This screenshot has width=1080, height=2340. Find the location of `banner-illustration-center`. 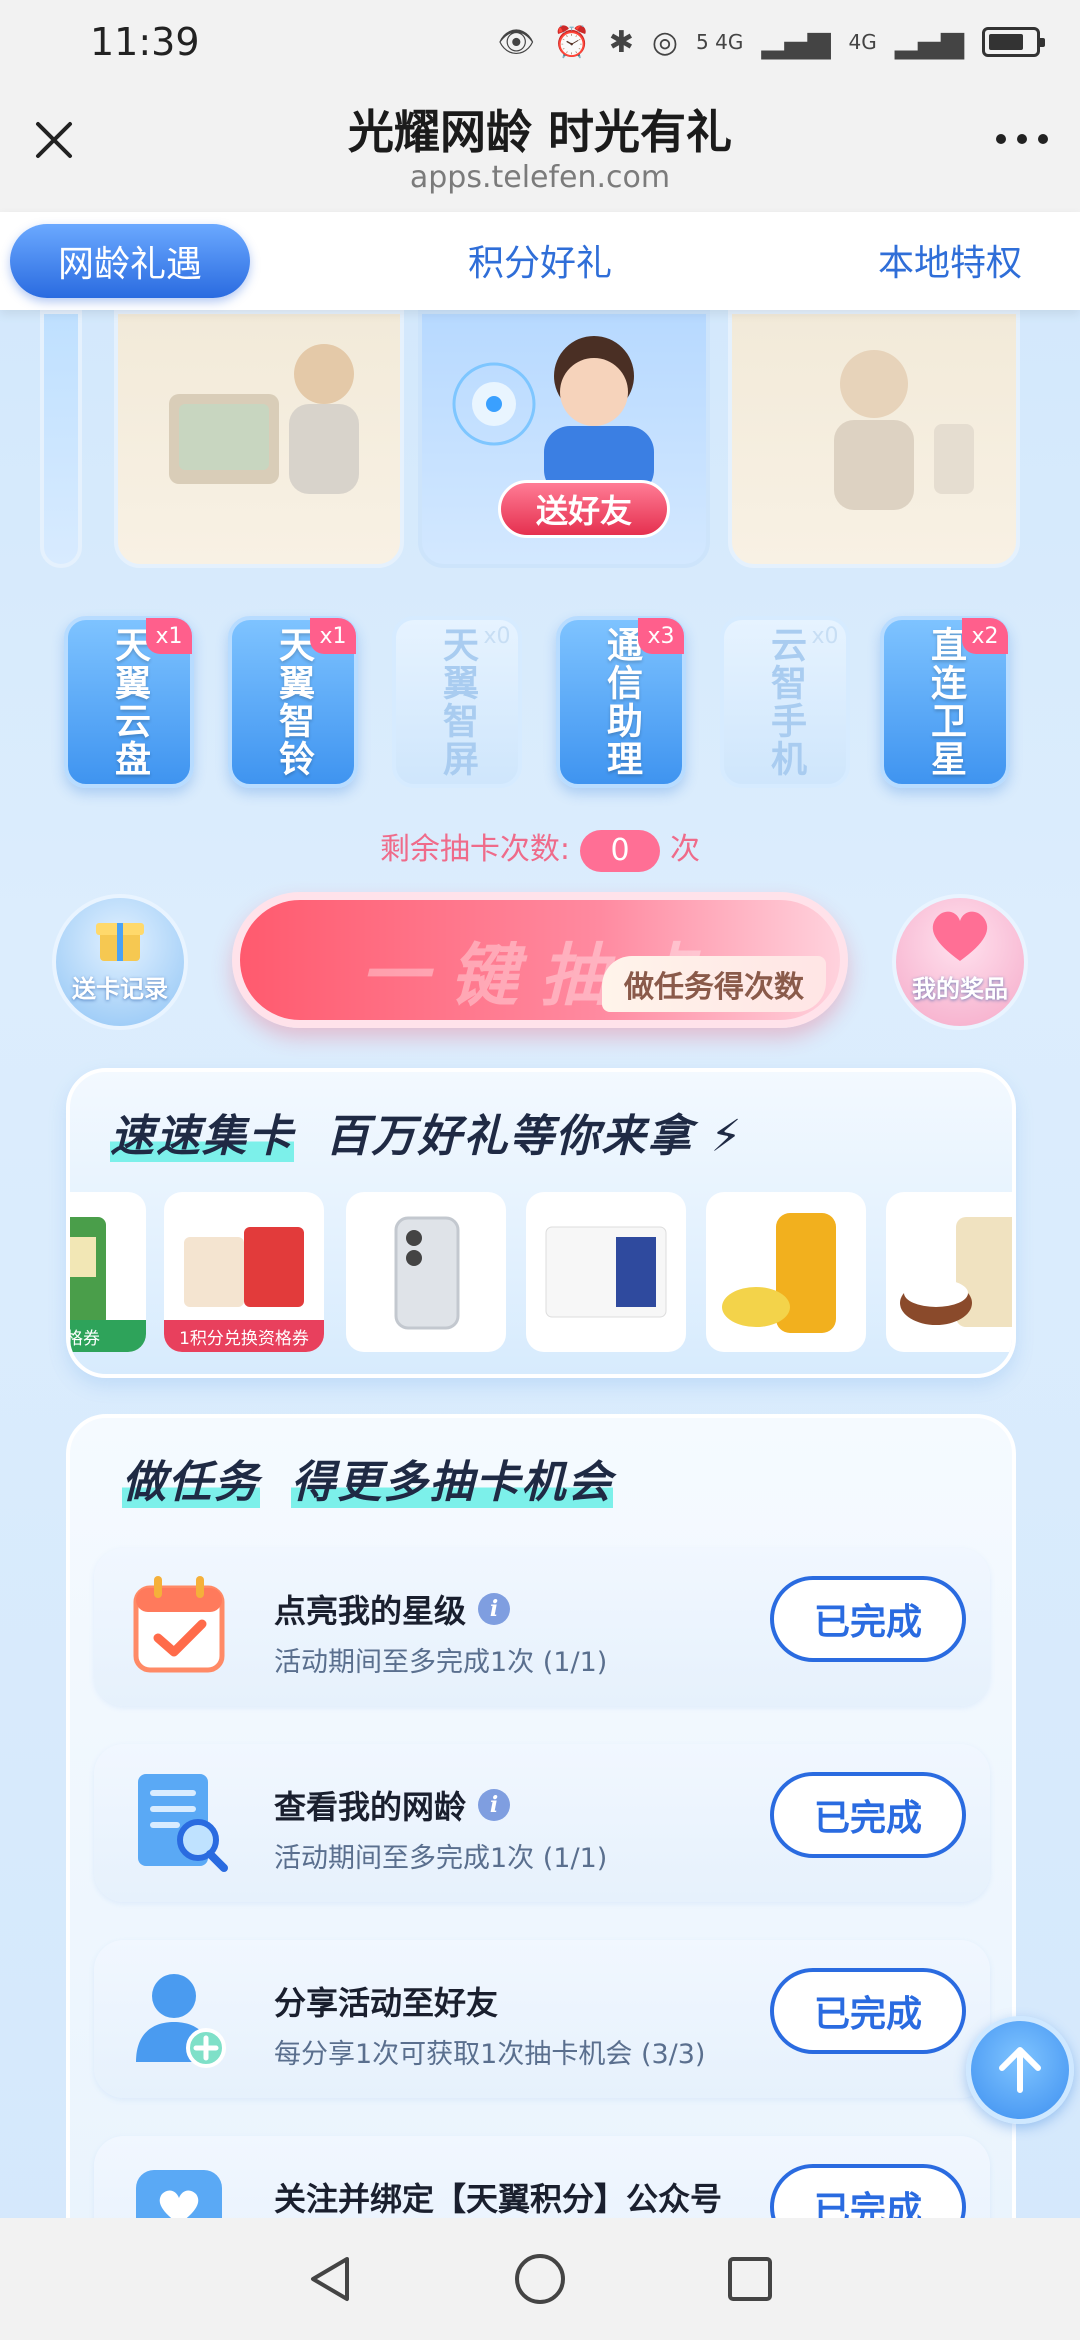

banner-illustration-center is located at coordinates (553, 415).